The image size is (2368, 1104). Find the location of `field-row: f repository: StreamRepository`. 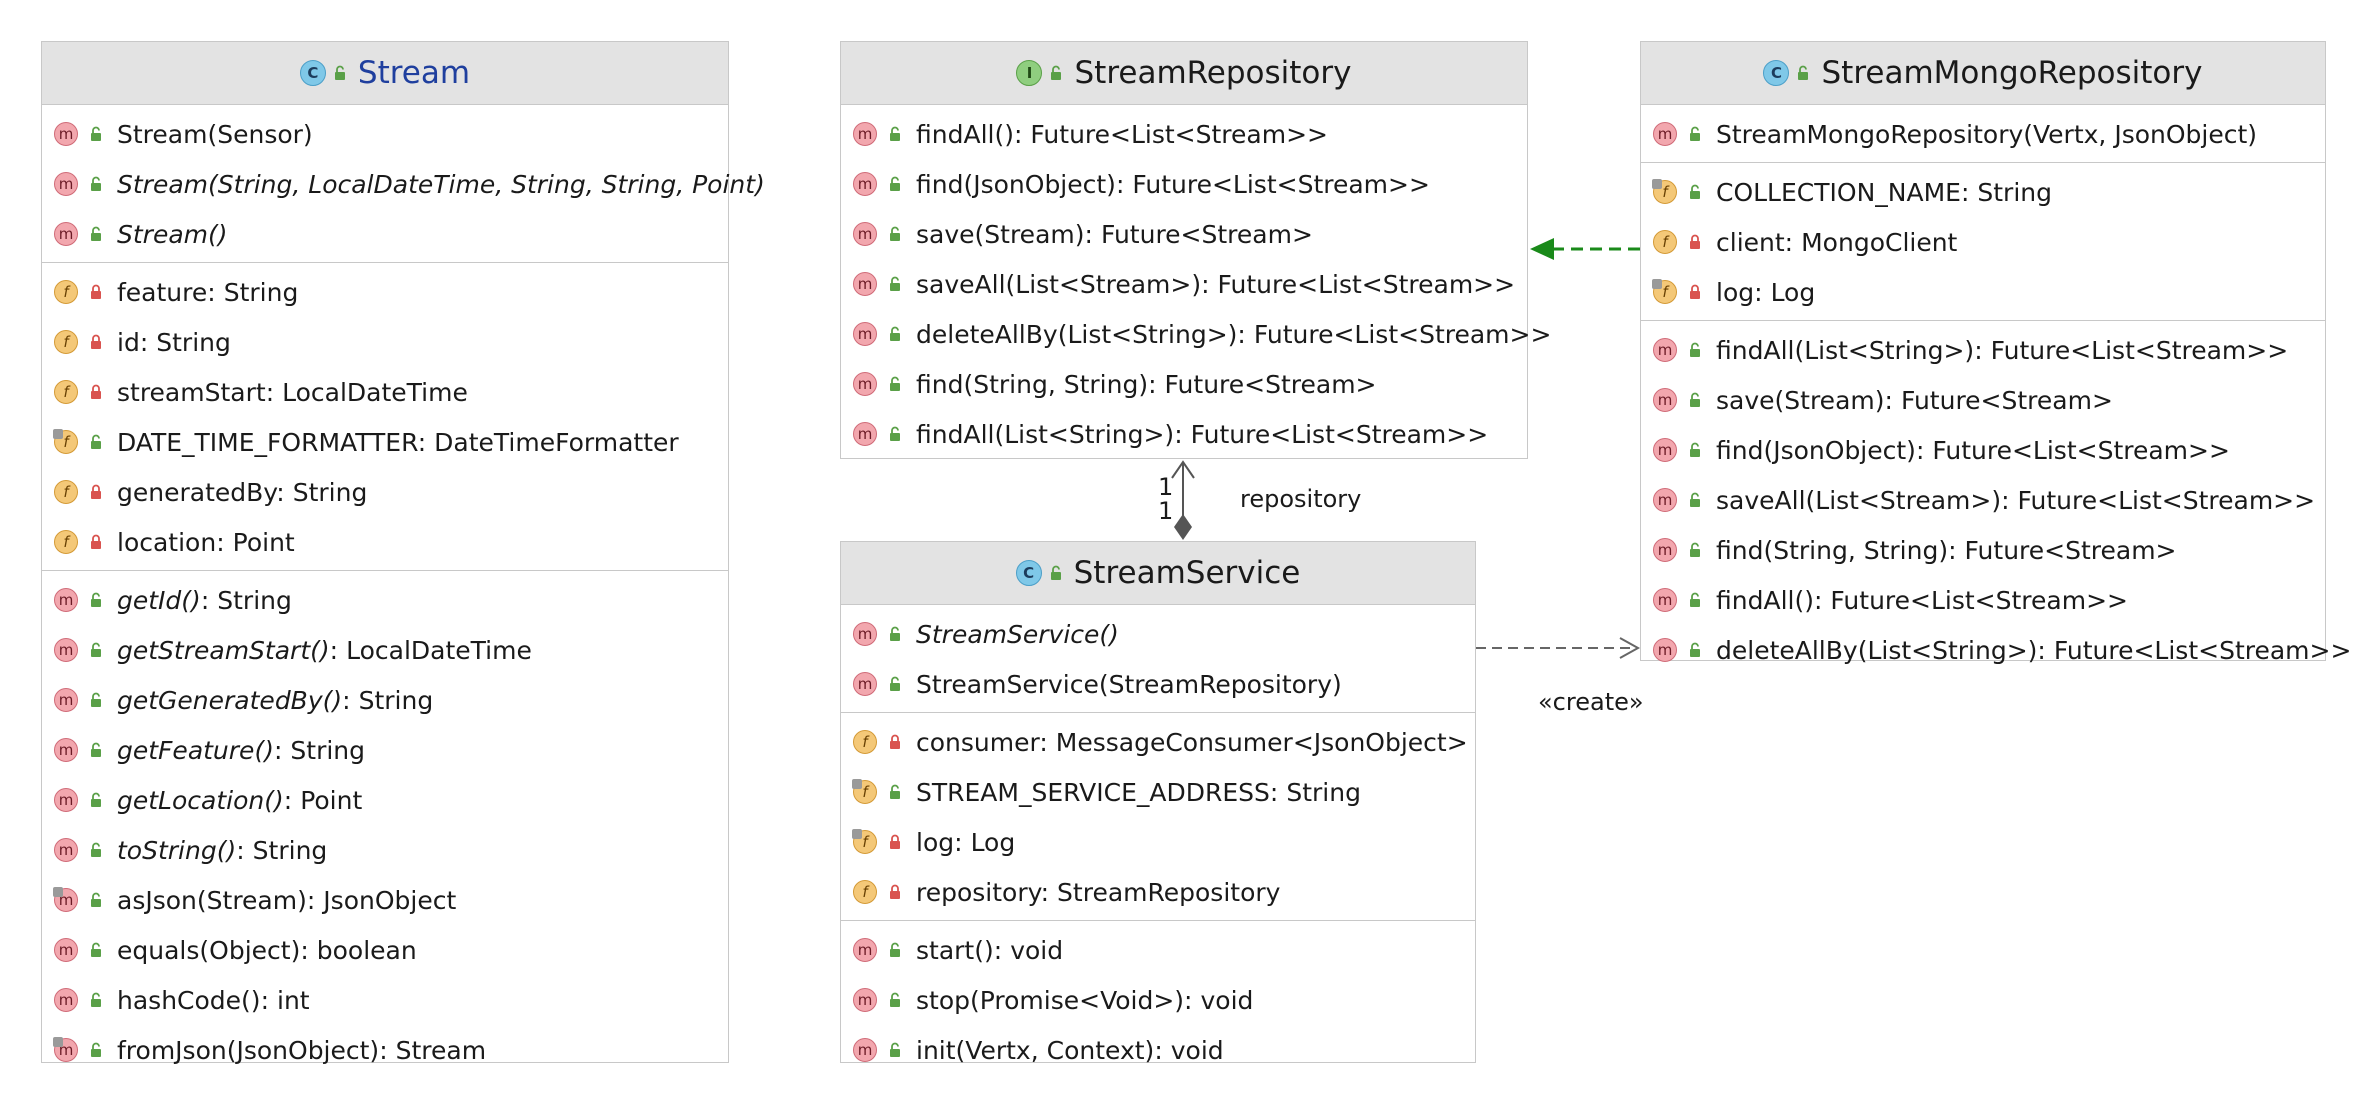

field-row: f repository: StreamRepository is located at coordinates (1158, 892).